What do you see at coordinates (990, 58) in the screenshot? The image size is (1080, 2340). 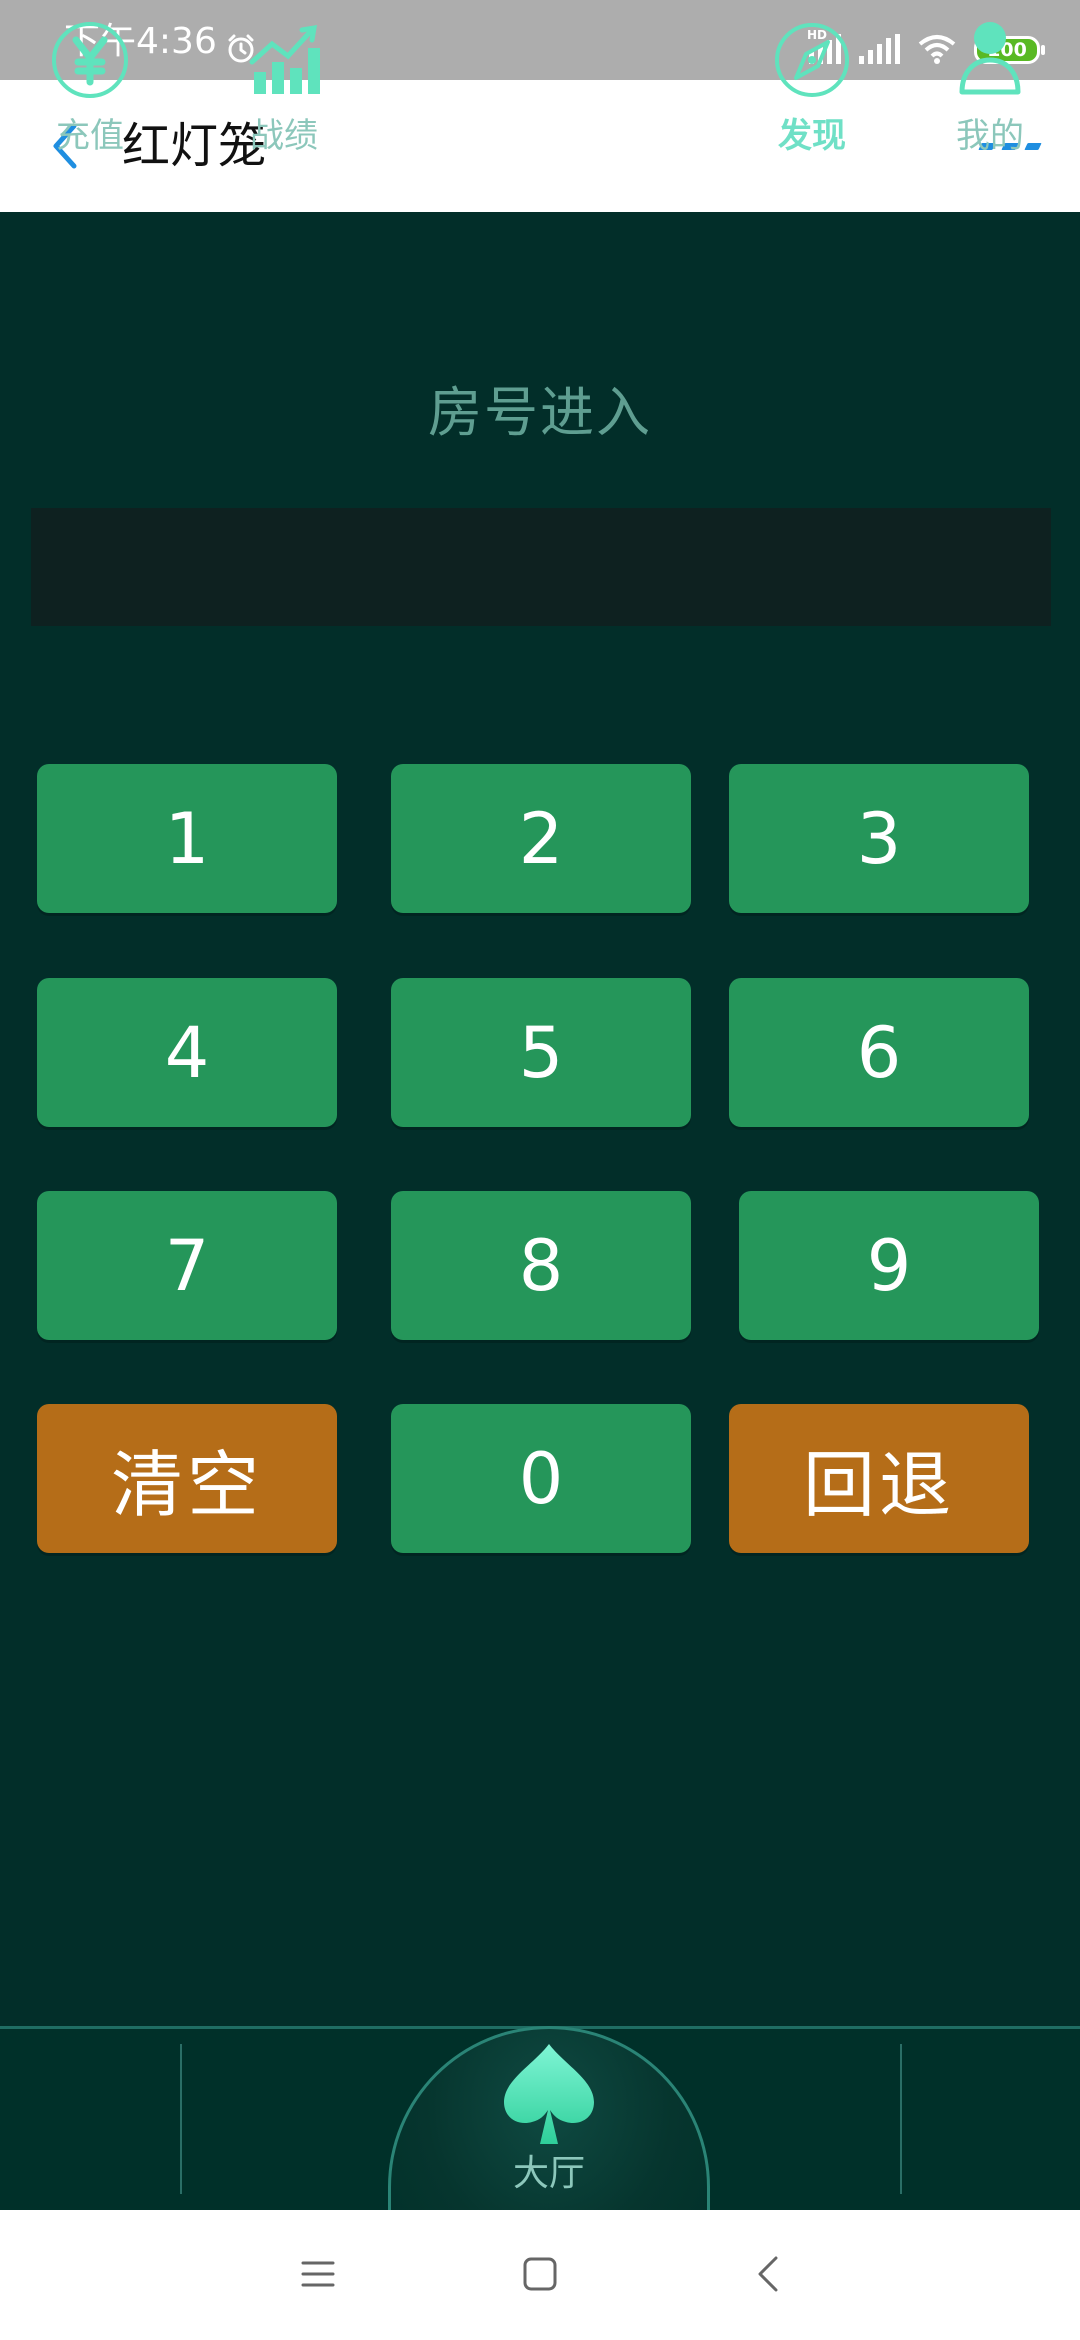 I see `user-icon` at bounding box center [990, 58].